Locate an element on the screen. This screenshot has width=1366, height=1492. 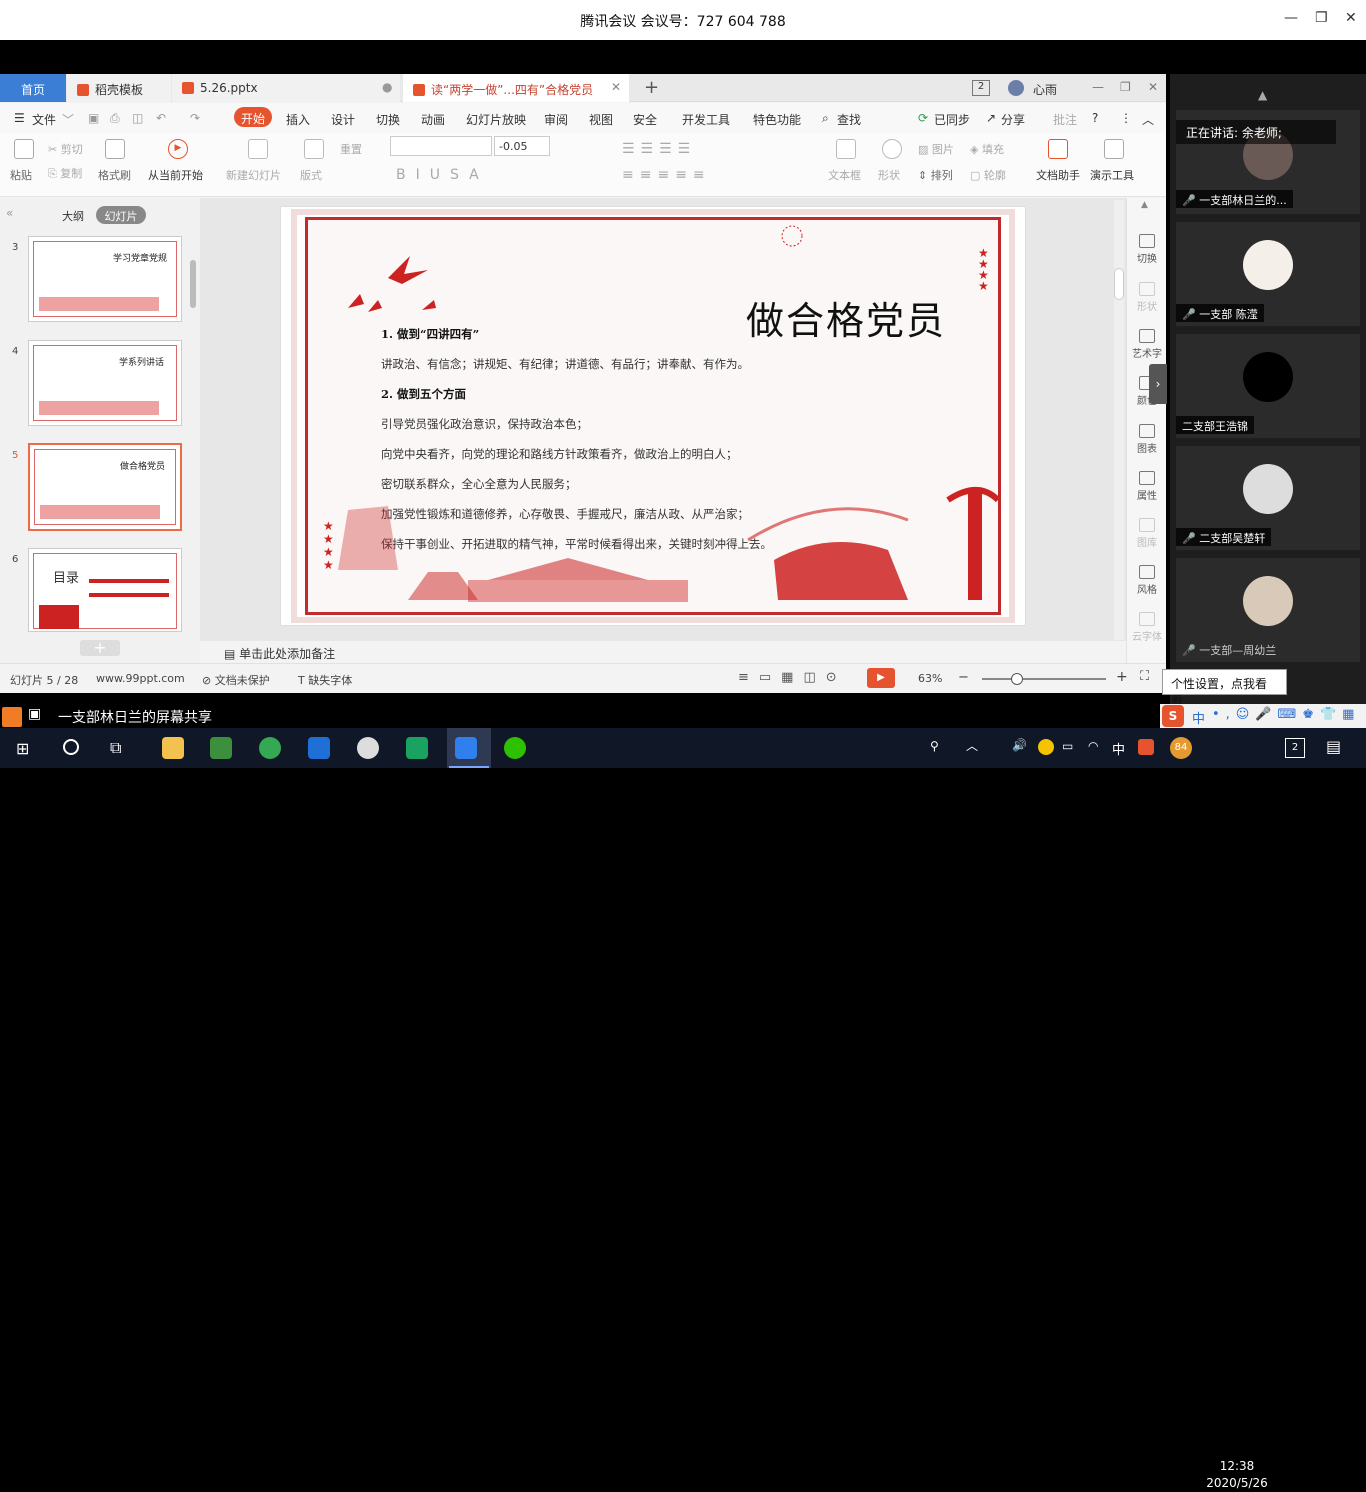
battery-icon: ▭ is located at coordinates (1067, 746).